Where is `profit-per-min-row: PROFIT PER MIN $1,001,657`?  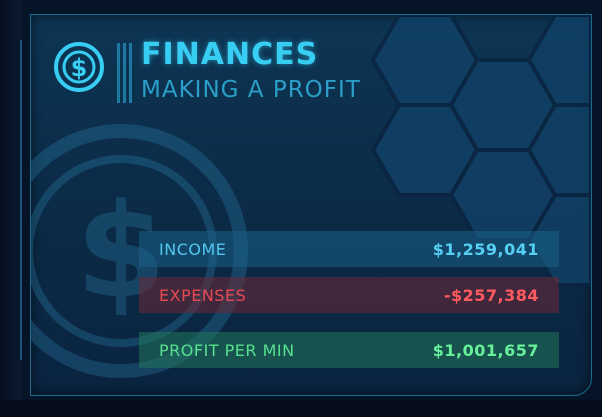 profit-per-min-row: PROFIT PER MIN $1,001,657 is located at coordinates (349, 350).